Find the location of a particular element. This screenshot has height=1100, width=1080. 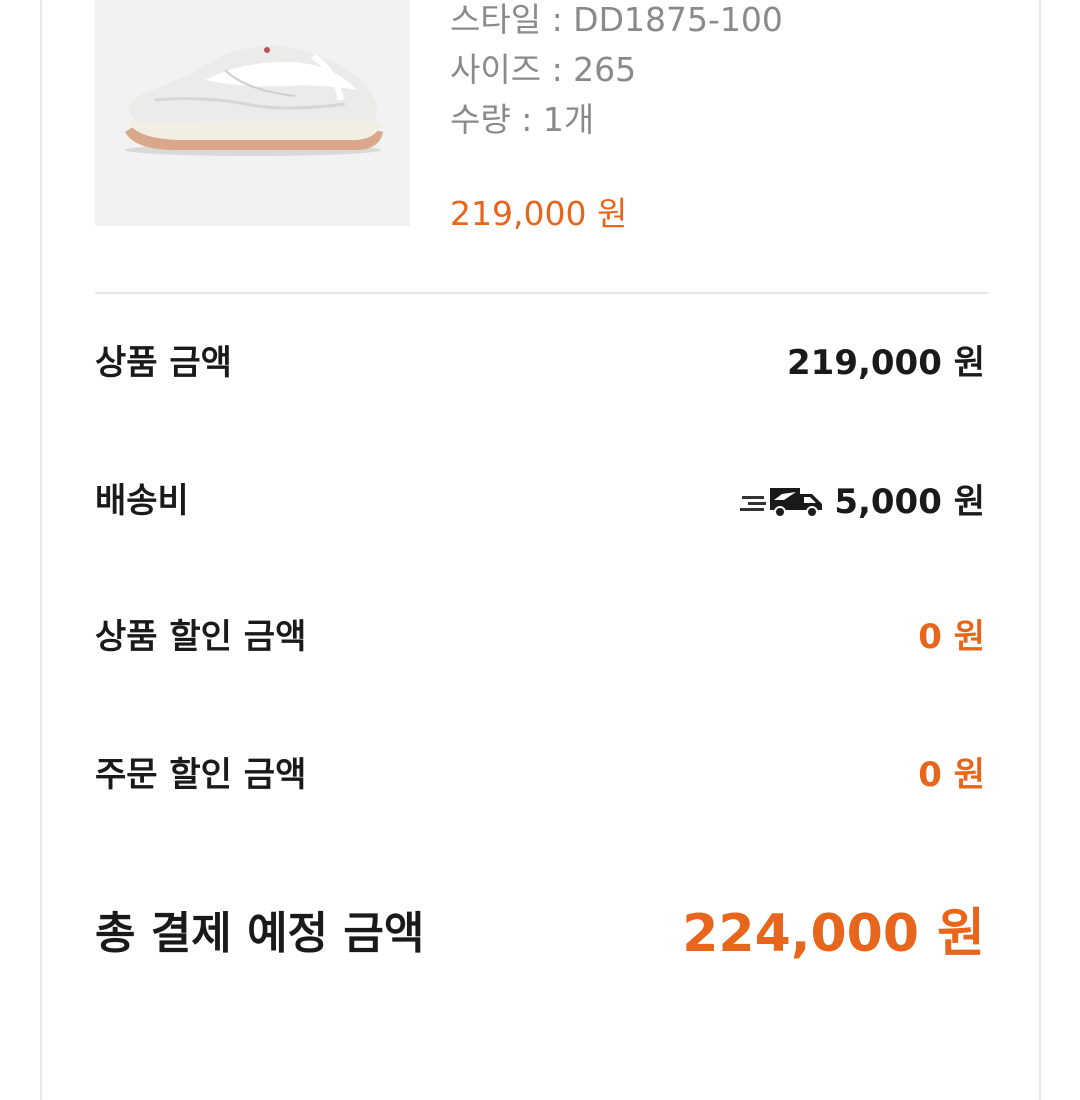

section-divider is located at coordinates (541, 293).